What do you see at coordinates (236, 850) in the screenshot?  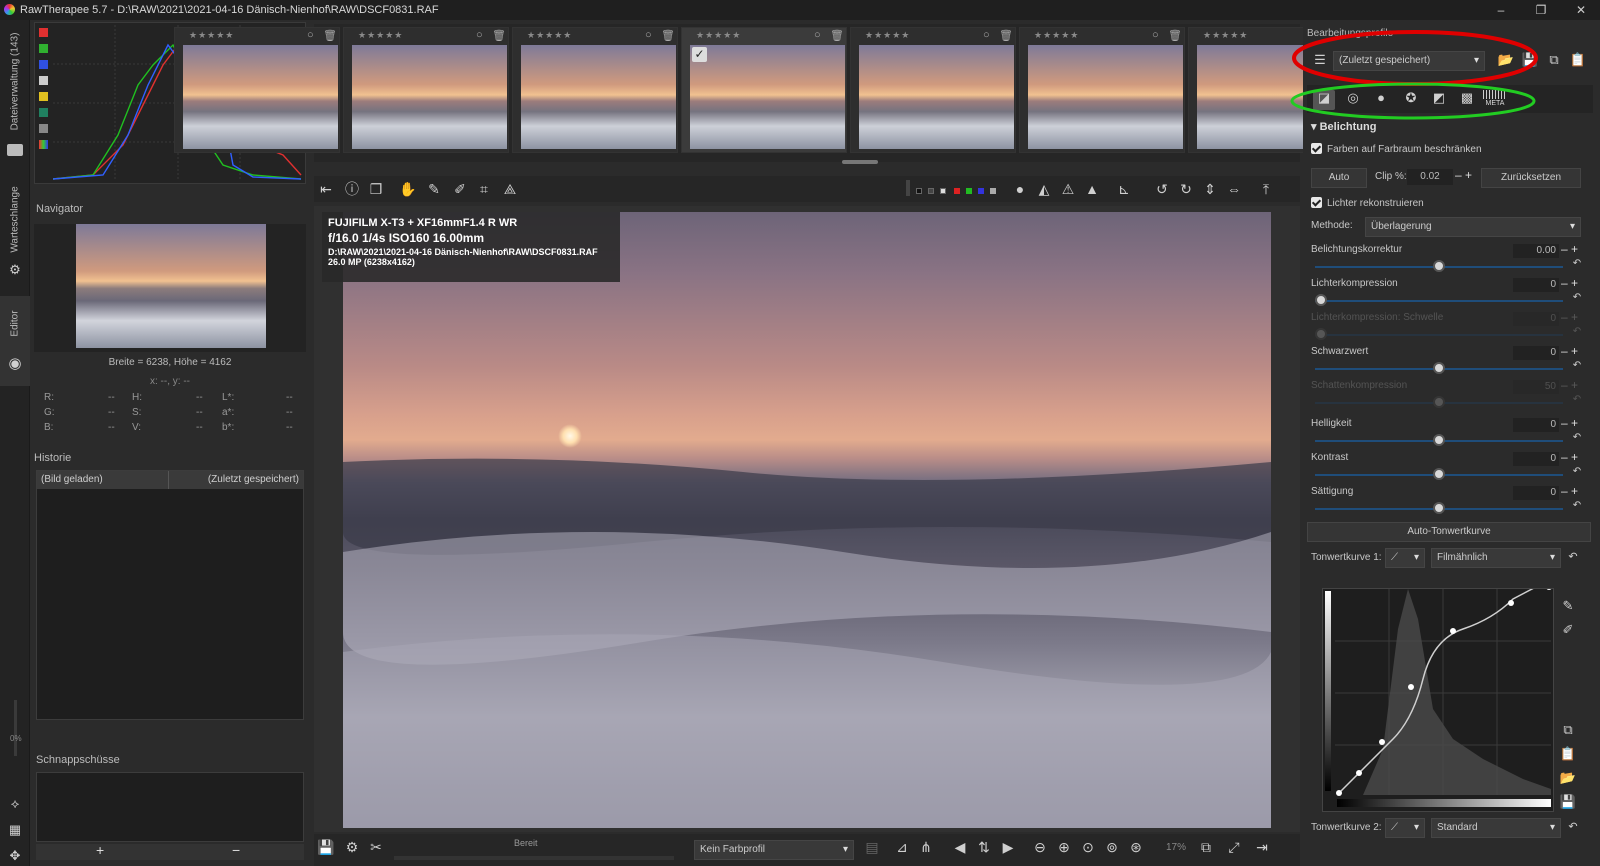 I see `remove-snapshot-button: −` at bounding box center [236, 850].